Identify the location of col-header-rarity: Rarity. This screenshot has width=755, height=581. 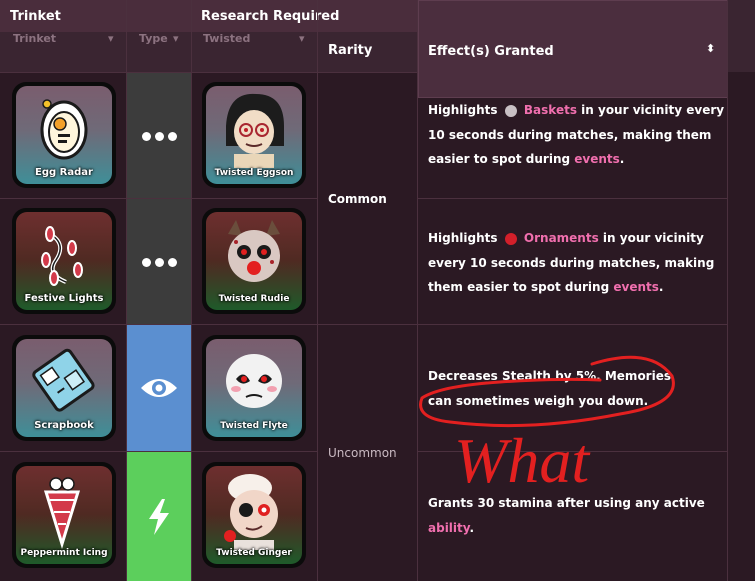
(350, 50).